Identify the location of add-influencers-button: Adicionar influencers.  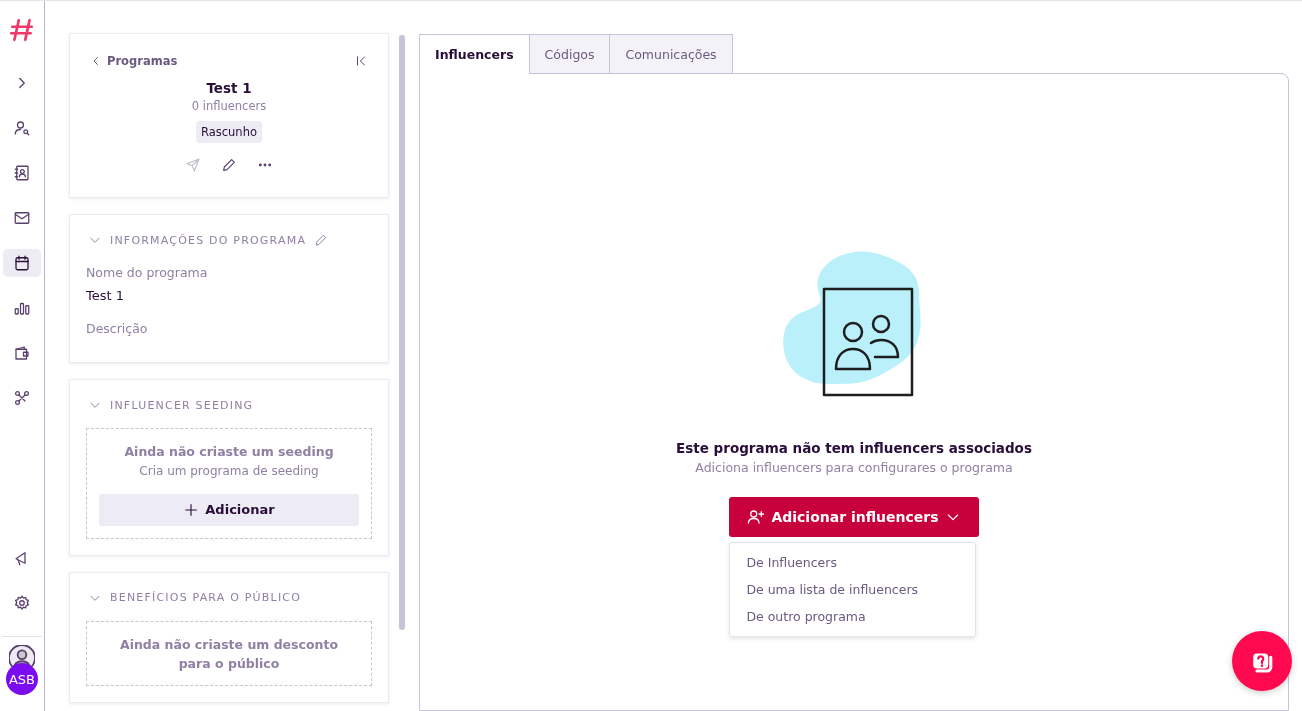
(854, 517).